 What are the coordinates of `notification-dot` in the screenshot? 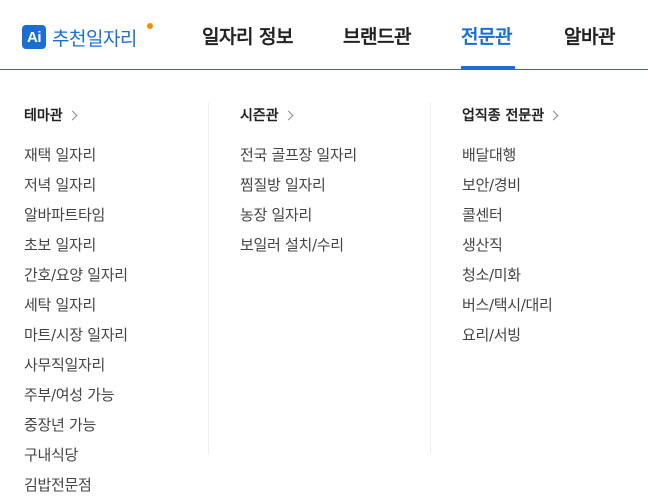 It's located at (150, 26).